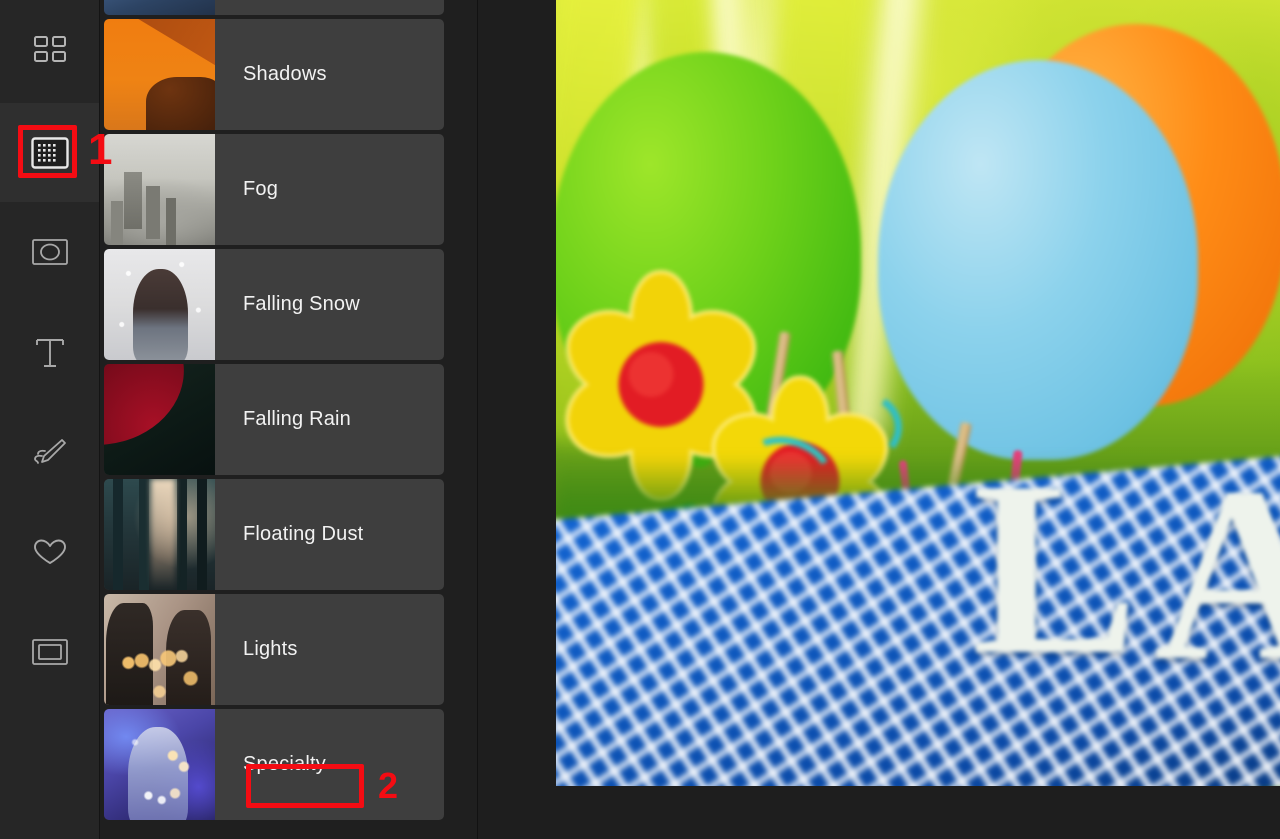  I want to click on rail-item-overlays, so click(49, 152).